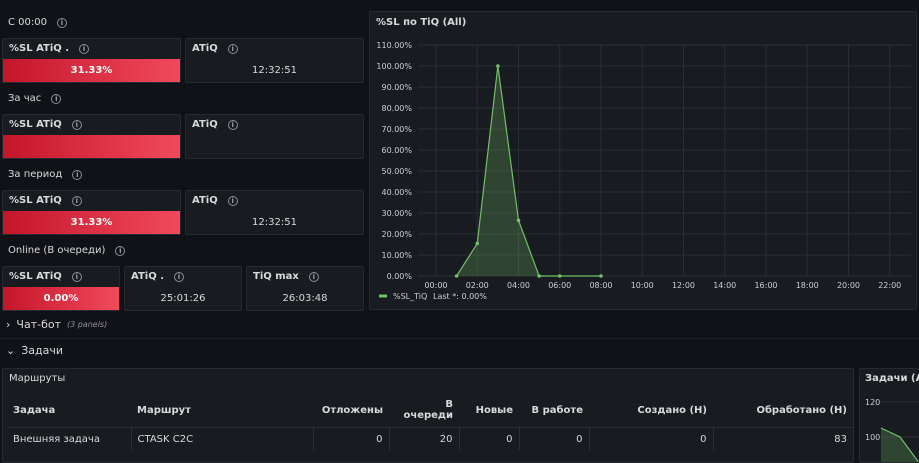 This screenshot has height=463, width=919. Describe the element at coordinates (459, 338) in the screenshot. I see `divider` at that location.